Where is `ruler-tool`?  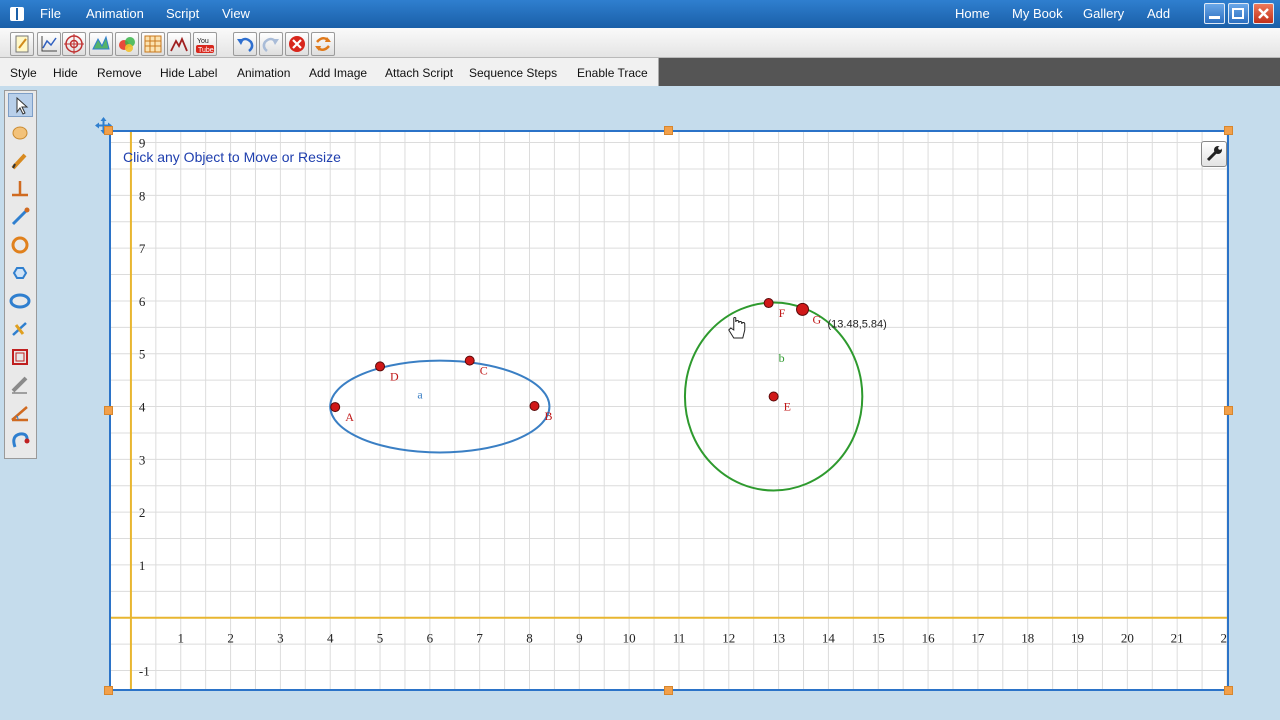 ruler-tool is located at coordinates (20, 385).